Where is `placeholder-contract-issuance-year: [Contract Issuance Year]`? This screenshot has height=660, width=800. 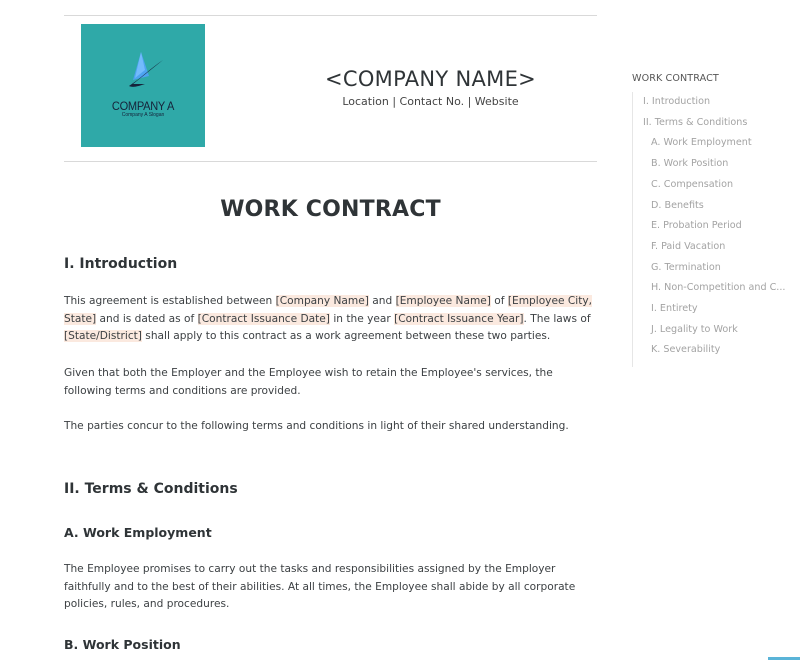 placeholder-contract-issuance-year: [Contract Issuance Year] is located at coordinates (459, 318).